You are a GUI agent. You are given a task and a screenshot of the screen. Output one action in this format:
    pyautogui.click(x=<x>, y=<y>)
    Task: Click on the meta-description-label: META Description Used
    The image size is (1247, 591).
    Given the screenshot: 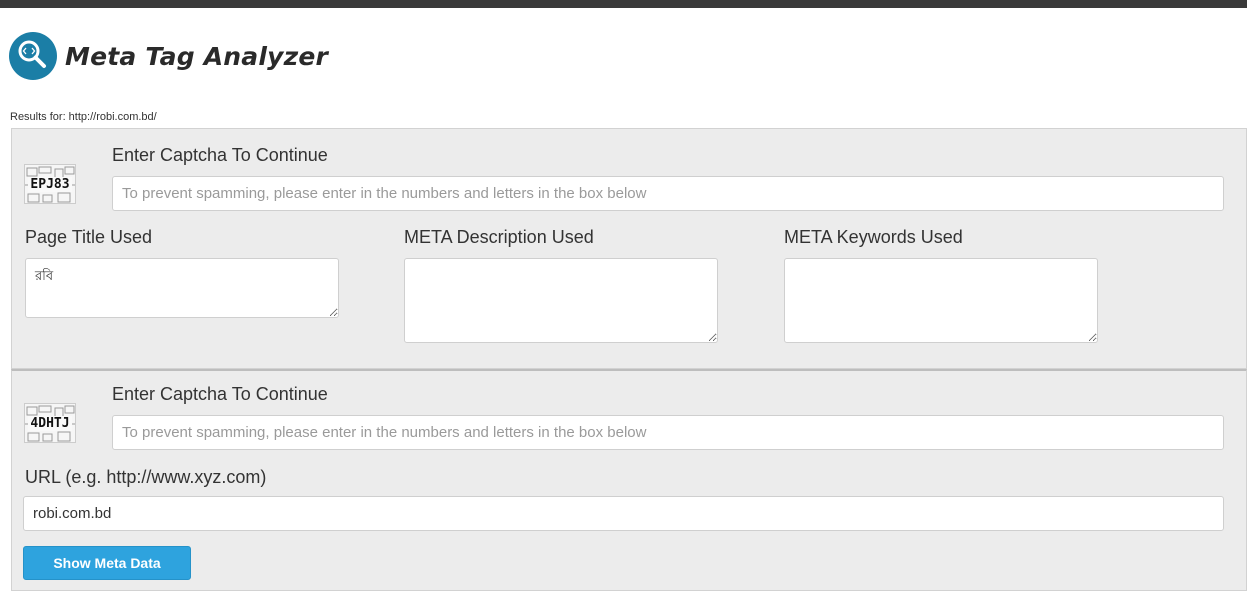 What is the action you would take?
    pyautogui.click(x=499, y=237)
    